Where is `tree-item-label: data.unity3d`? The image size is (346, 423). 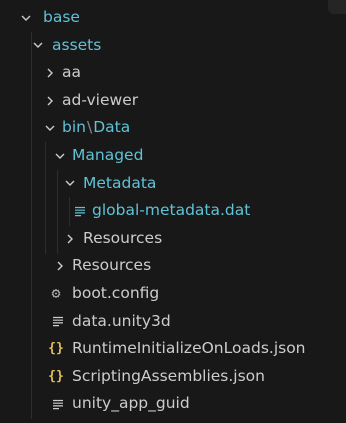 tree-item-label: data.unity3d is located at coordinates (121, 320).